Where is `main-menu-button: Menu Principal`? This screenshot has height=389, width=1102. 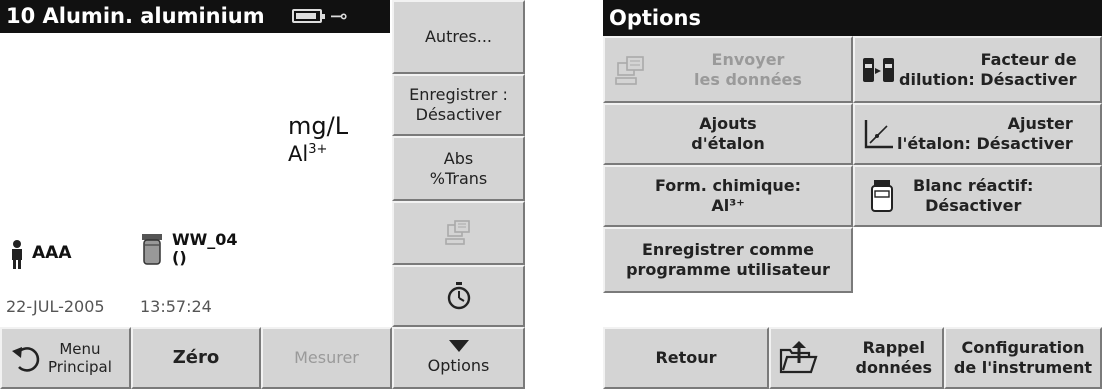
main-menu-button: Menu Principal is located at coordinates (65, 358).